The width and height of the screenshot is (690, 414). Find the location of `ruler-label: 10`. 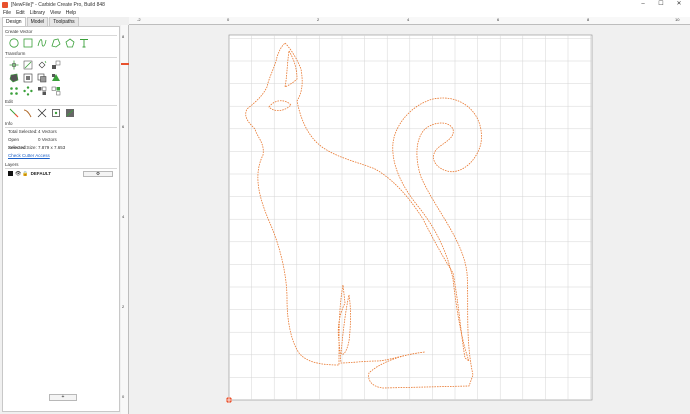

ruler-label: 10 is located at coordinates (677, 19).